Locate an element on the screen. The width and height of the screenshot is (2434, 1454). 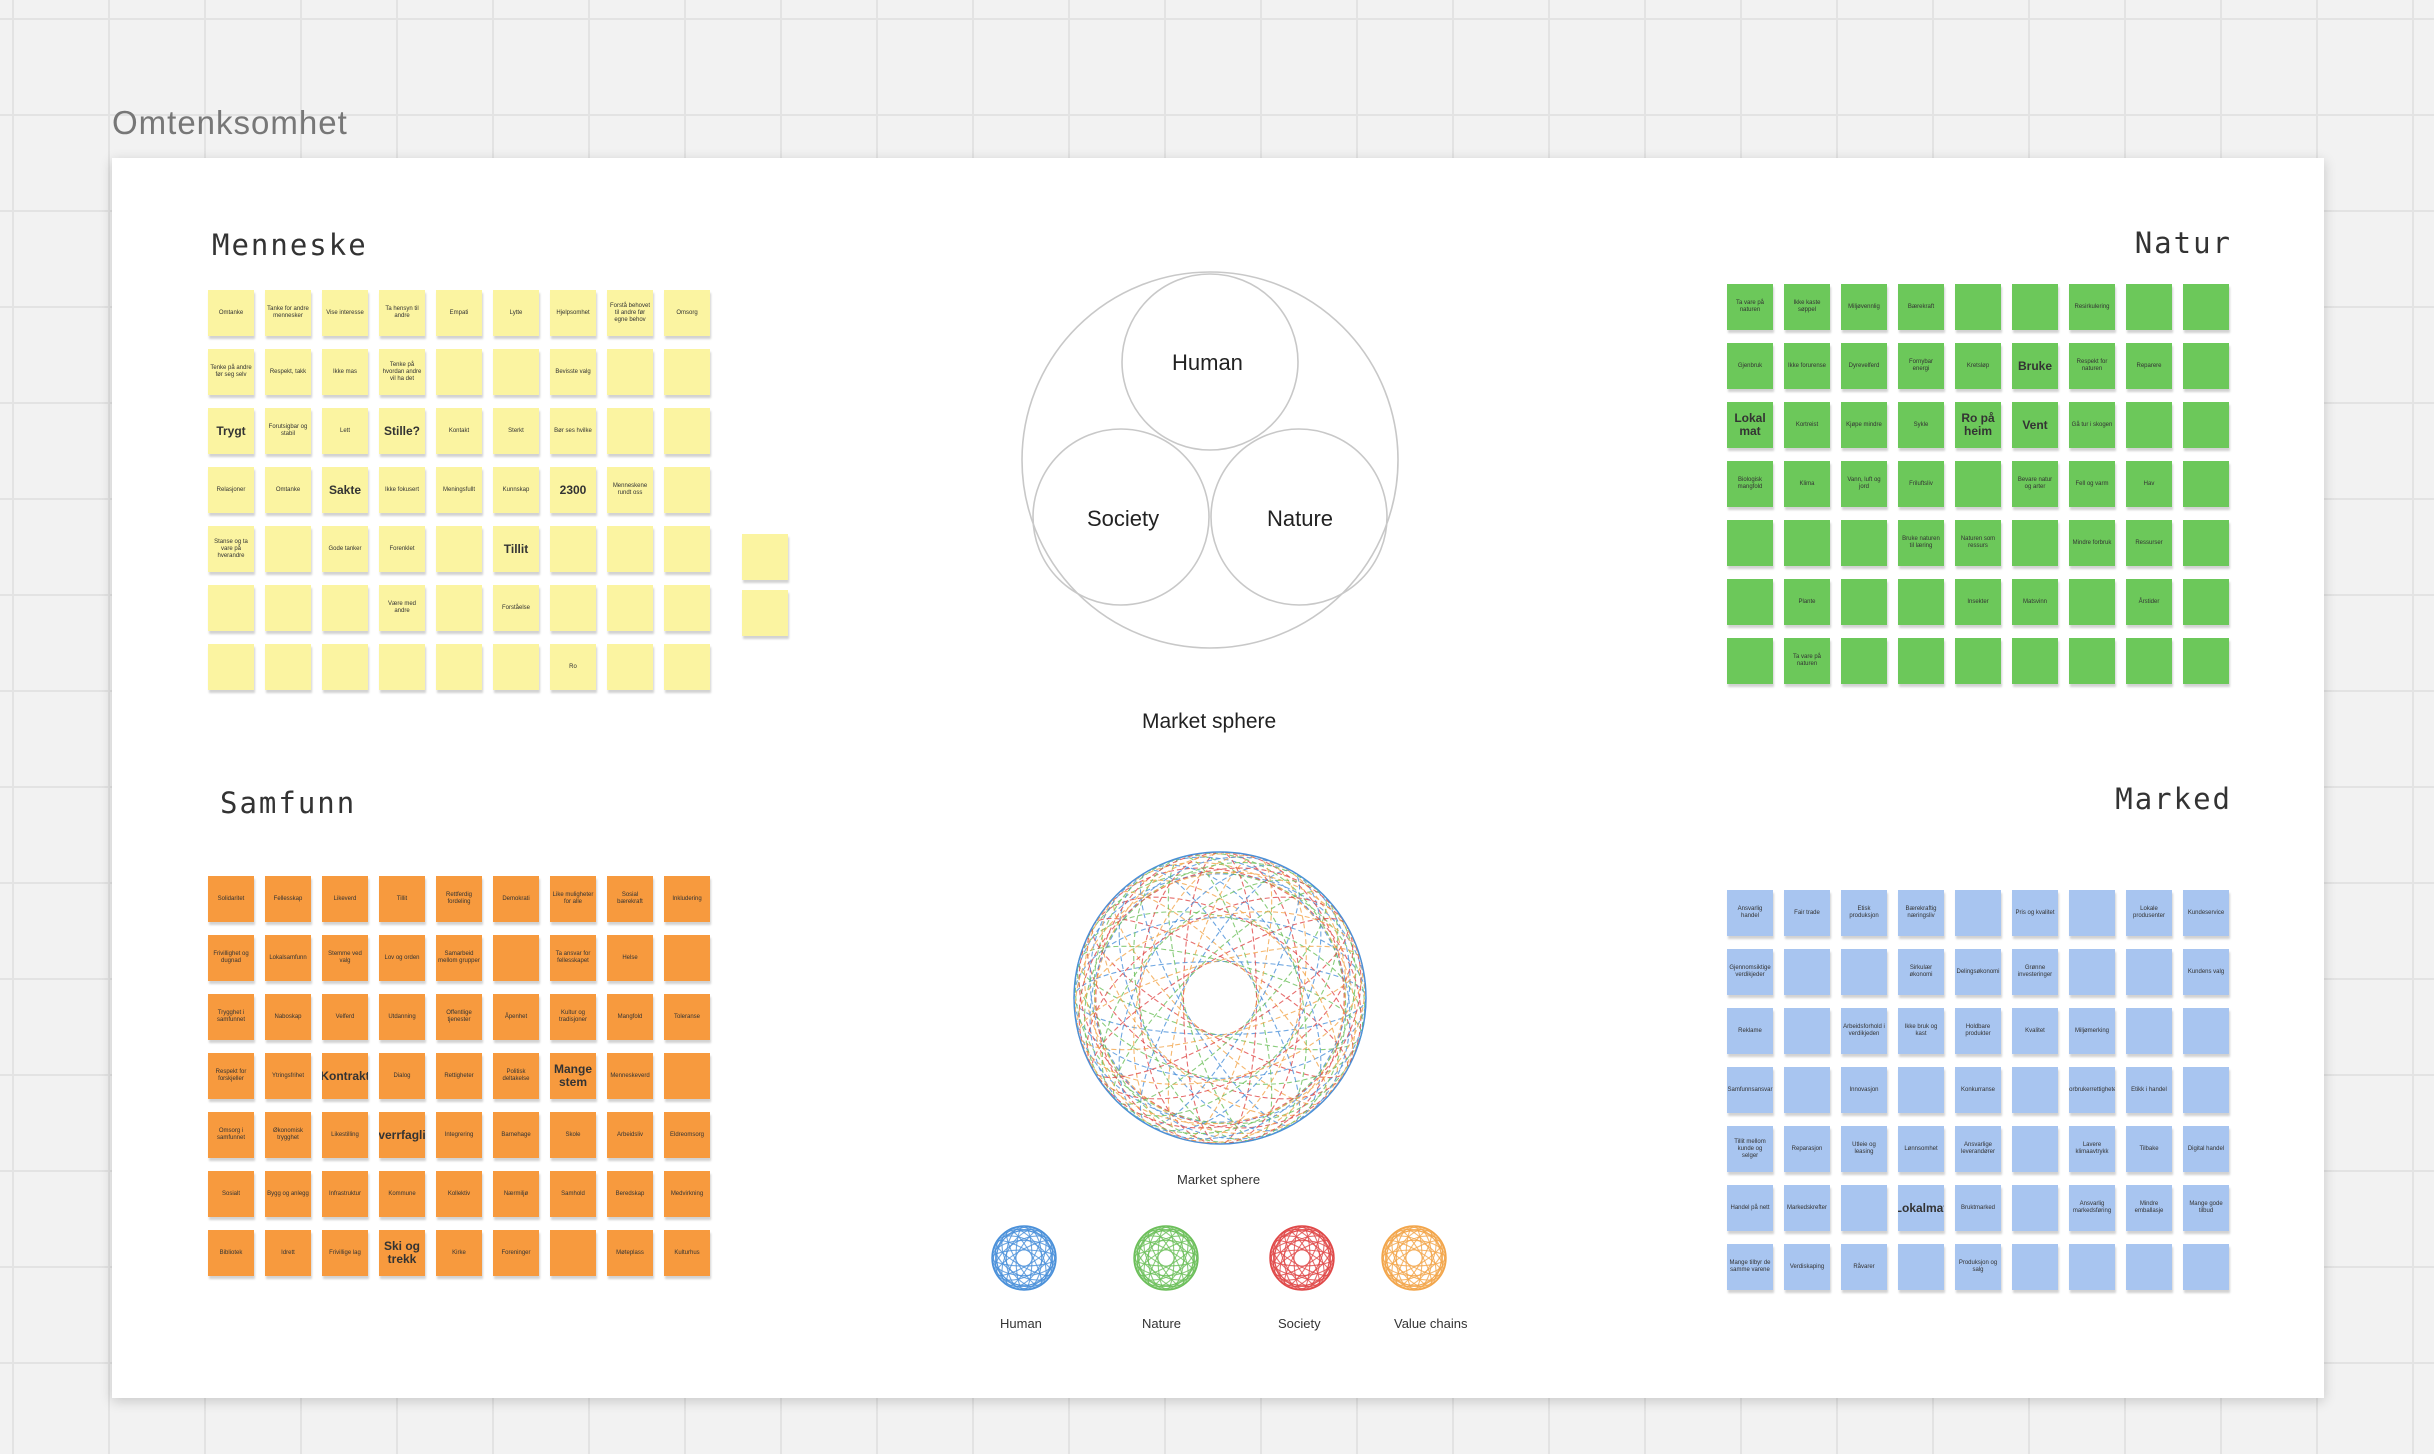
sticky-note: Foreninger is located at coordinates (516, 1253).